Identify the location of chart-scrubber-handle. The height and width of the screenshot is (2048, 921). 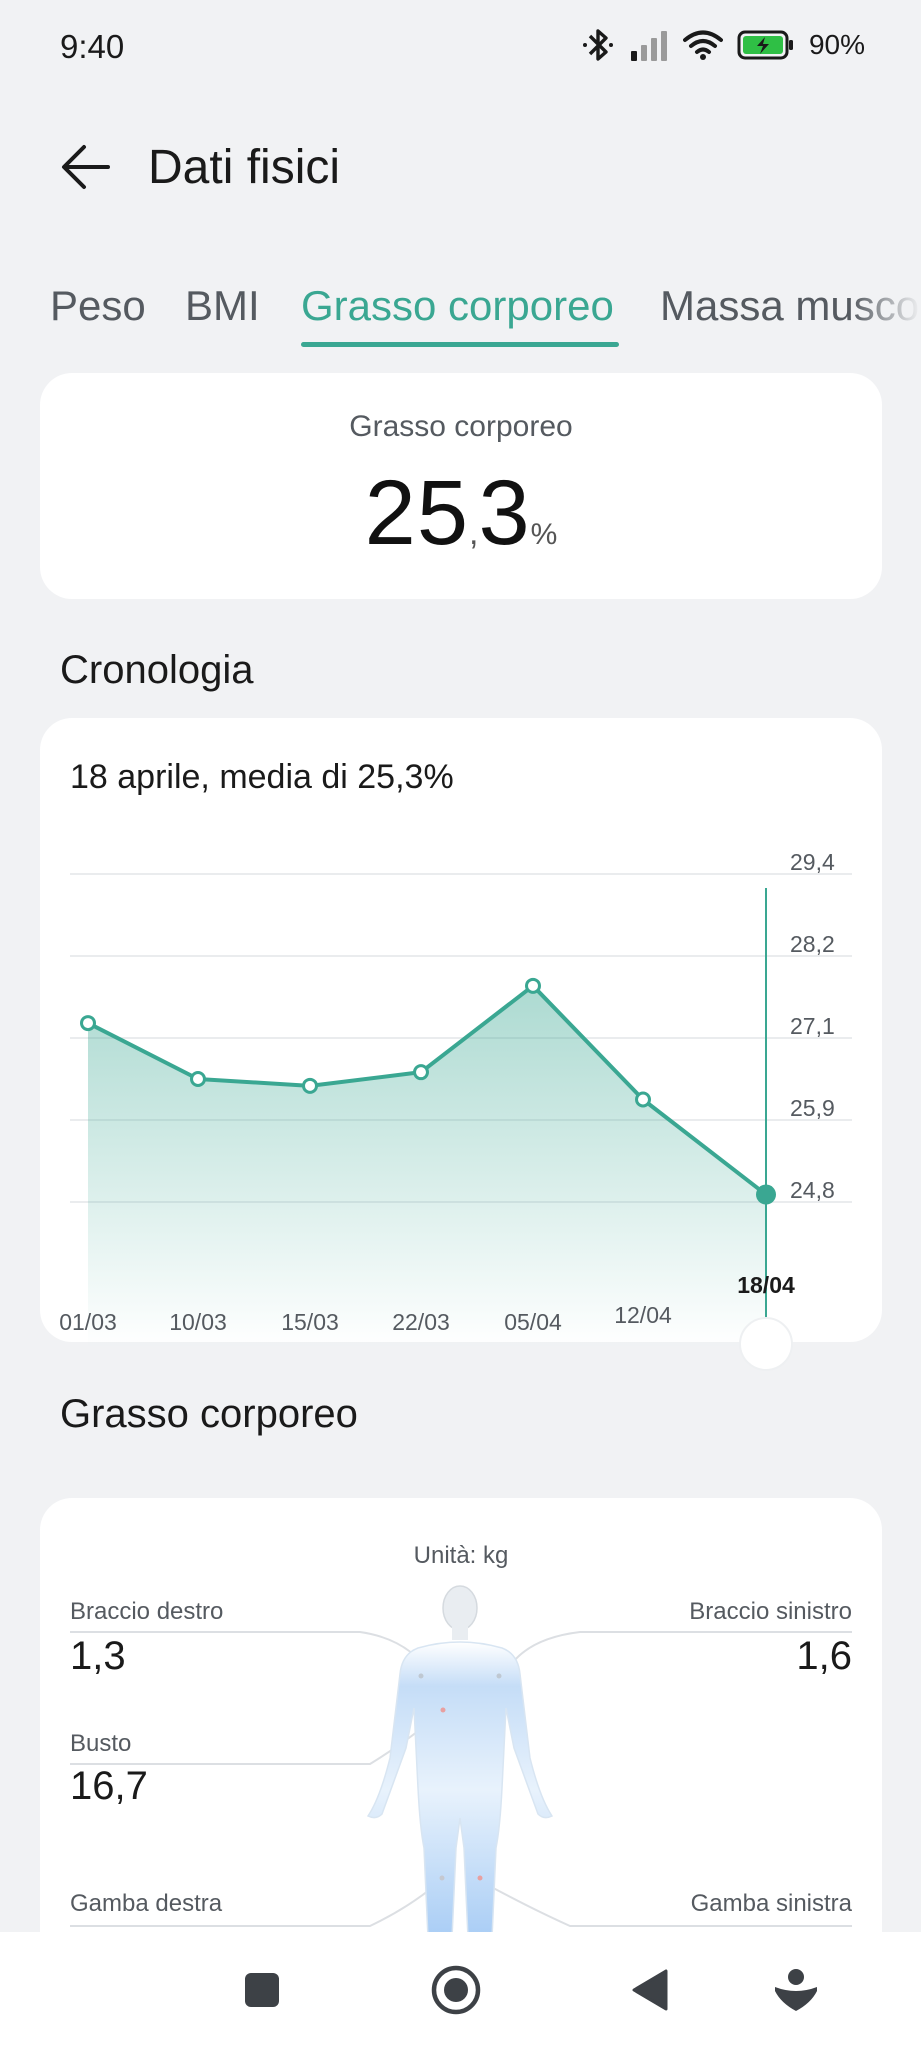
(766, 1344).